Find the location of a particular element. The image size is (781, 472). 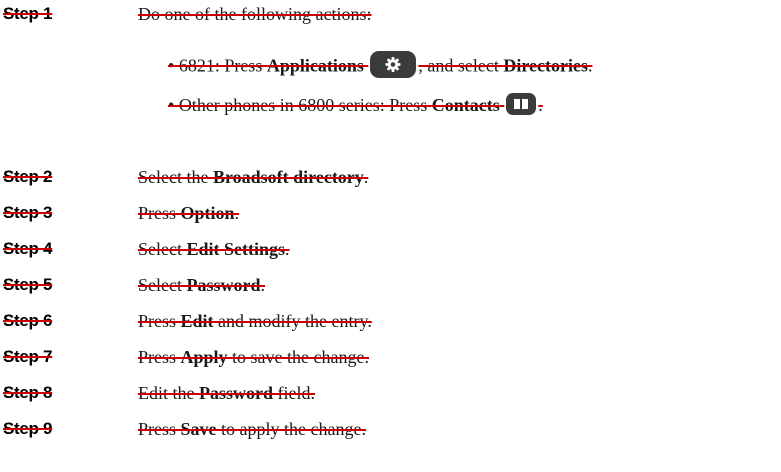

substep-bold-2: Directories is located at coordinates (545, 65).